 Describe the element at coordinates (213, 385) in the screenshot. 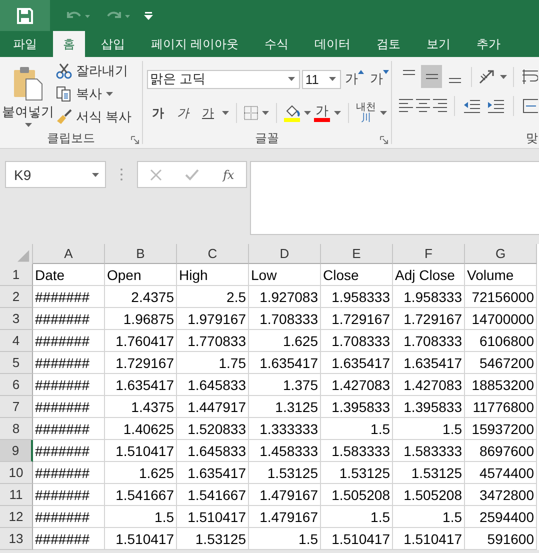

I see `table-cell: 1.645833` at that location.